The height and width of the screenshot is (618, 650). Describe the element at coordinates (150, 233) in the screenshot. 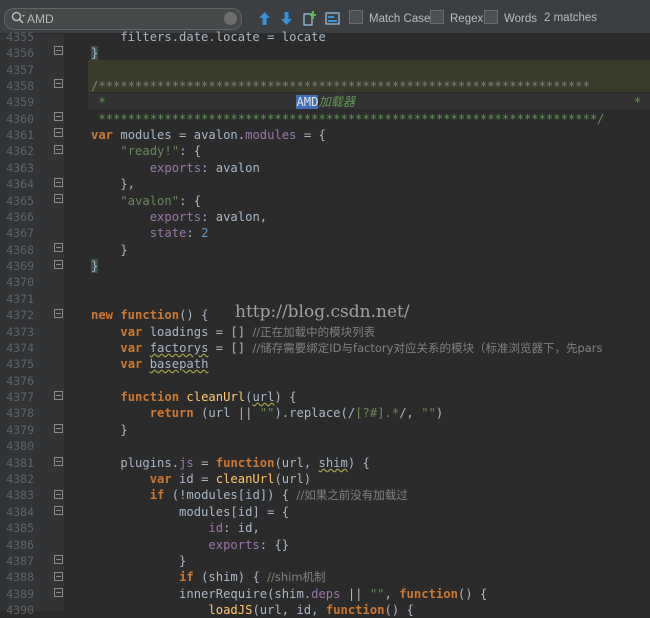

I see `code-line-4367: state: 2` at that location.